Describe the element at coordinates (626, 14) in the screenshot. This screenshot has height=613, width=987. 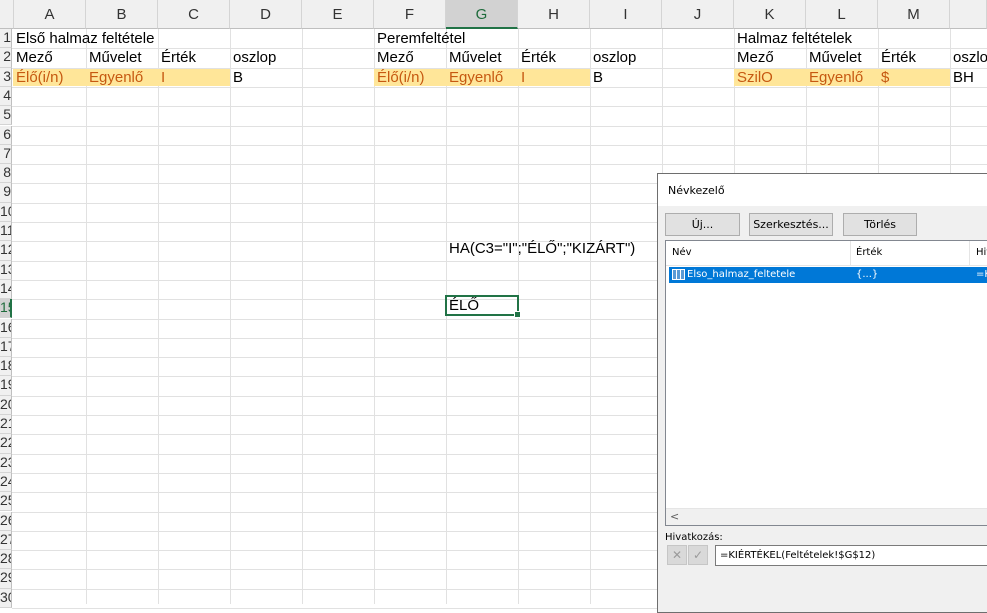
I see `column-header-I: I` at that location.